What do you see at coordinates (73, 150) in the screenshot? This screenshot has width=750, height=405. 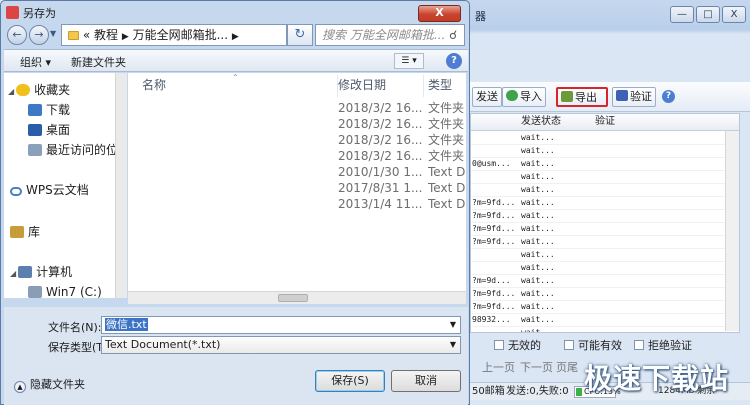 I see `nav-recent: 最近访问的位` at bounding box center [73, 150].